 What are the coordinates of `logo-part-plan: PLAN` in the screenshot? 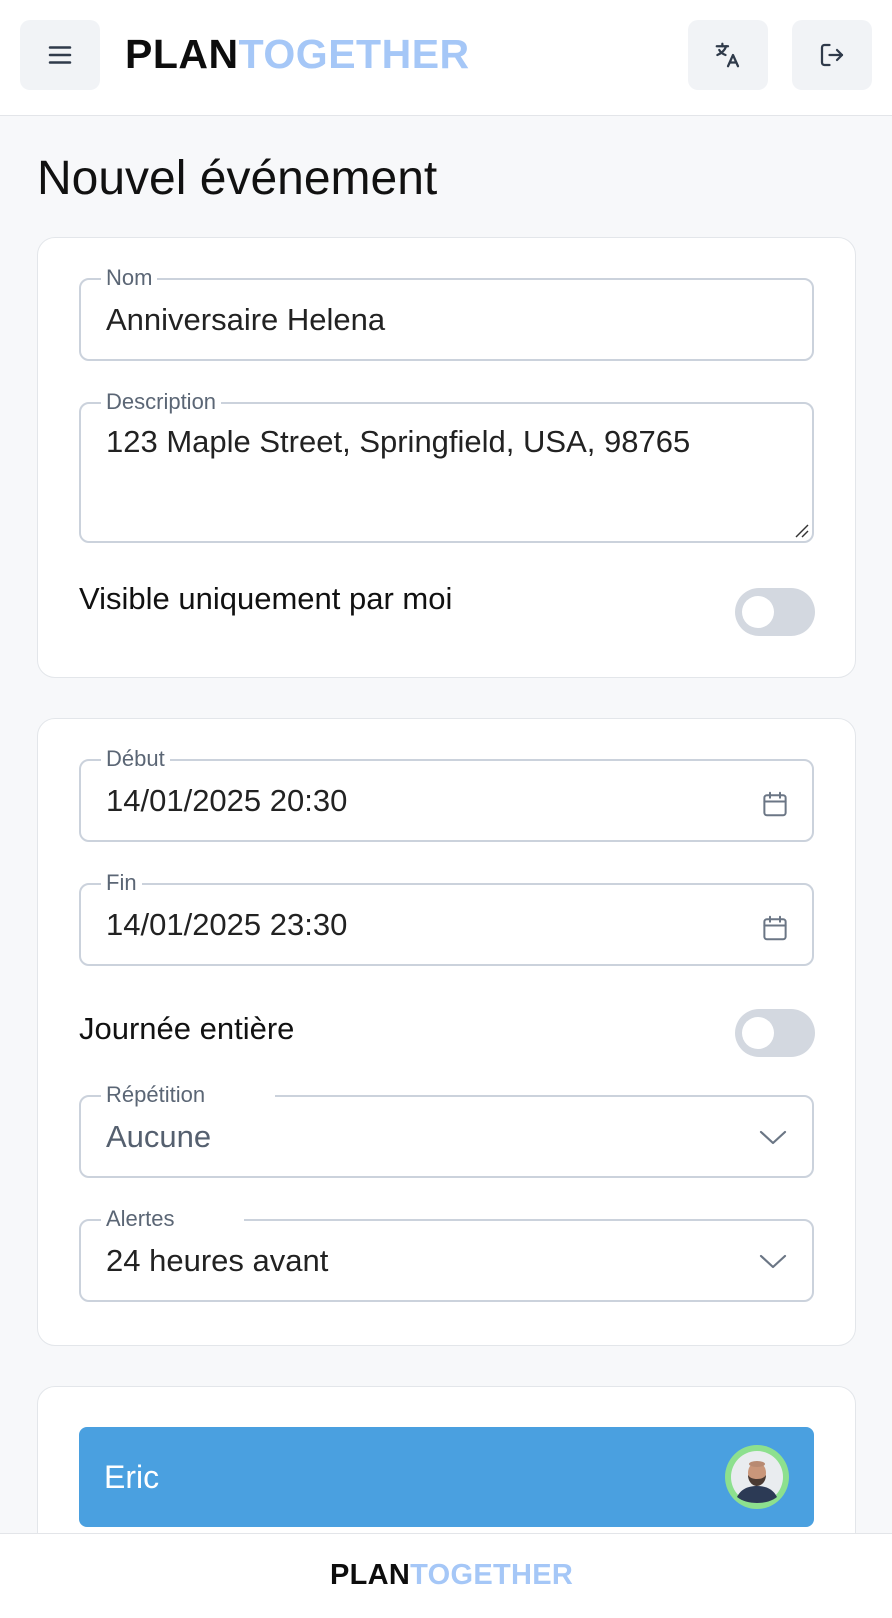 It's located at (182, 54).